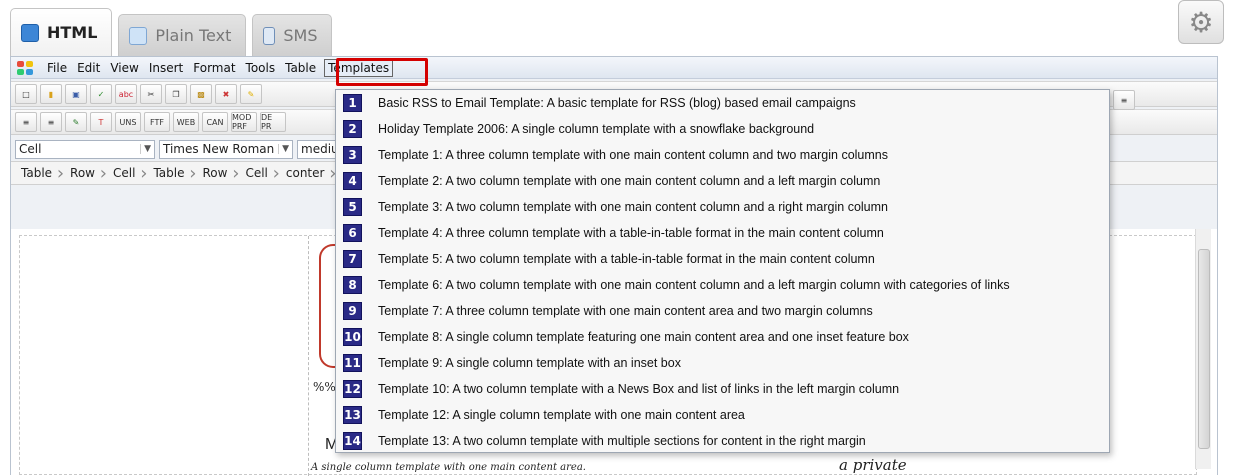 The image size is (1235, 476). Describe the element at coordinates (352, 181) in the screenshot. I see `template-number-badge: 4` at that location.